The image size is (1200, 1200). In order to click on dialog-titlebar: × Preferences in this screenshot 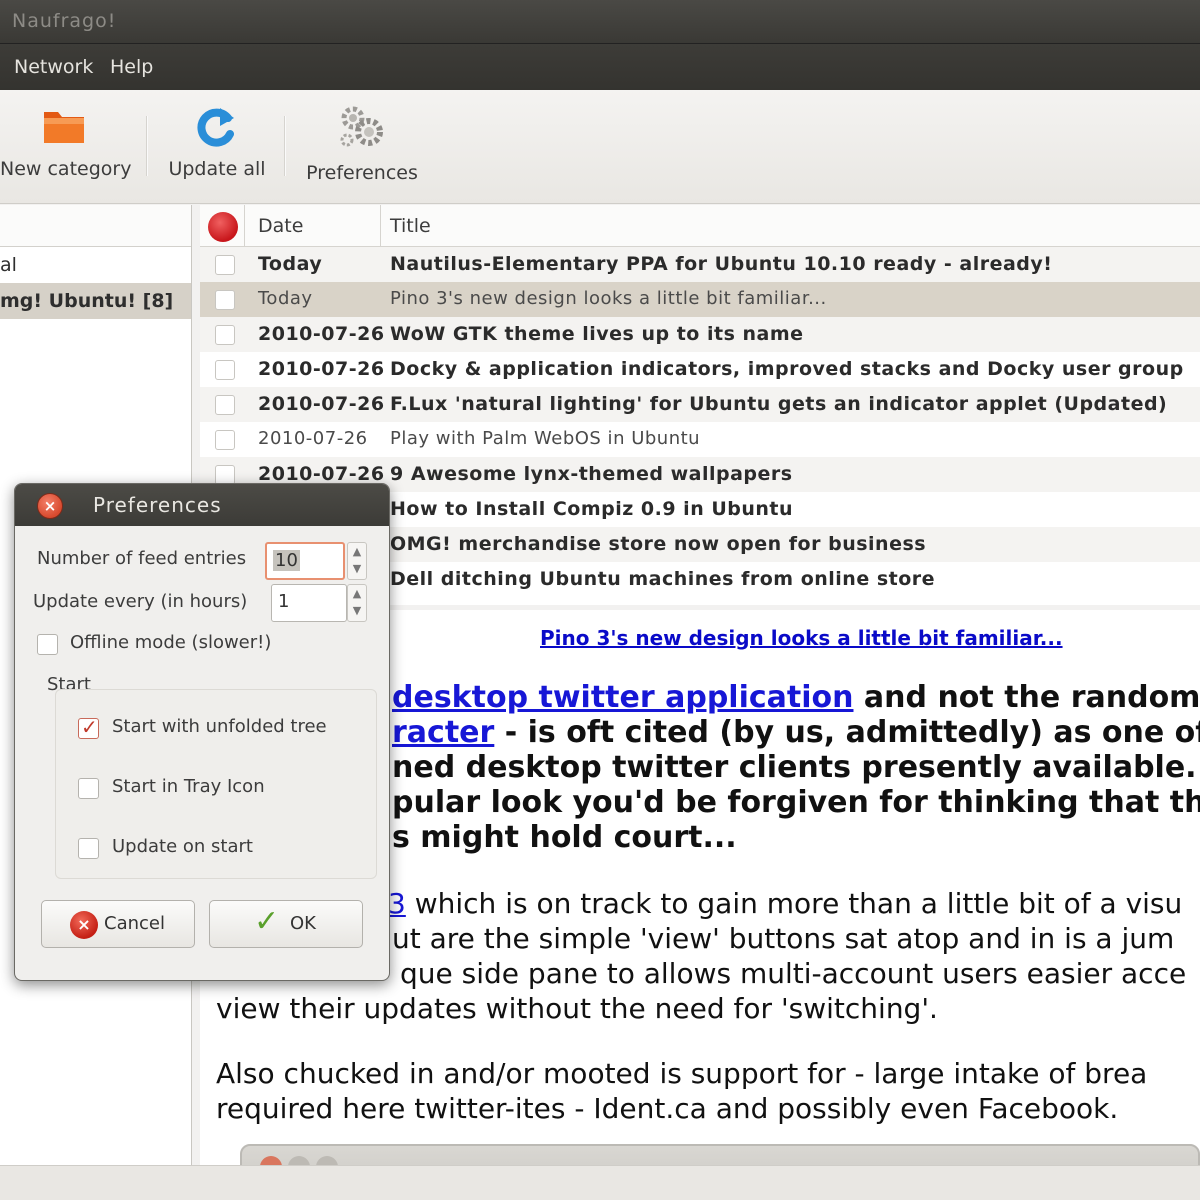, I will do `click(202, 505)`.